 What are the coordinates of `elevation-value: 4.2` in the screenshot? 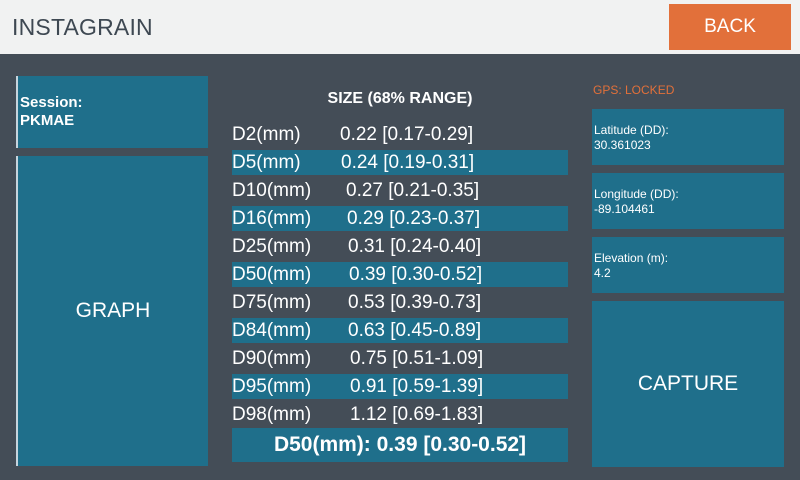 It's located at (602, 273).